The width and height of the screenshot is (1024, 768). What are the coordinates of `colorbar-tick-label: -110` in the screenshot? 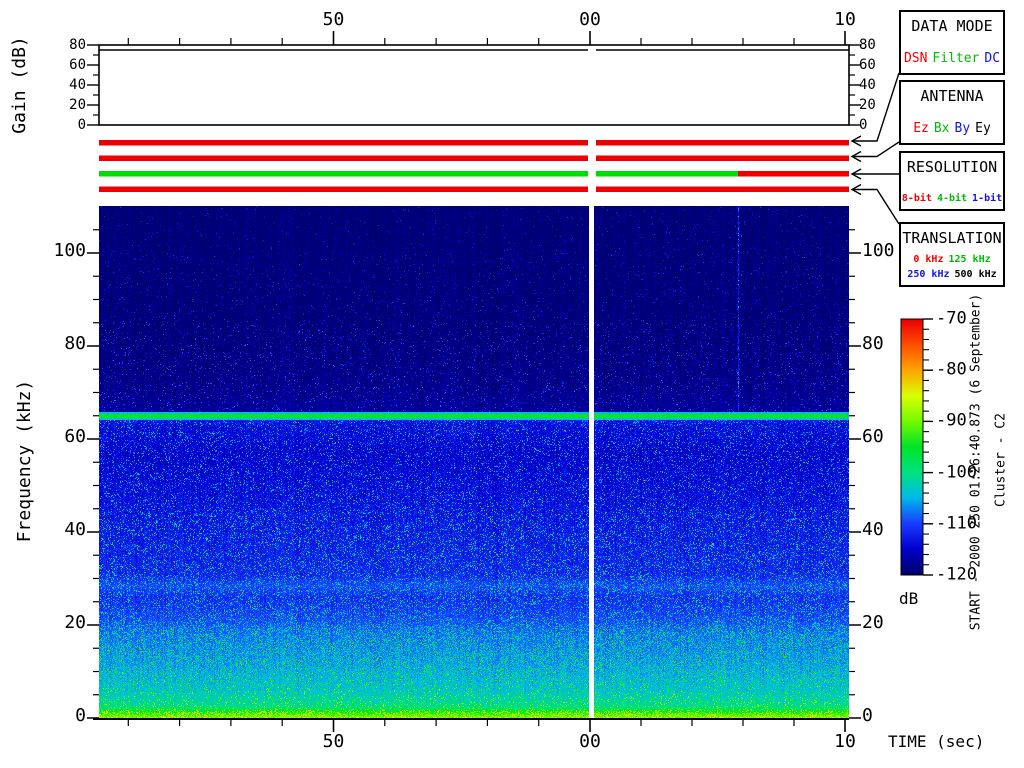 It's located at (956, 523).